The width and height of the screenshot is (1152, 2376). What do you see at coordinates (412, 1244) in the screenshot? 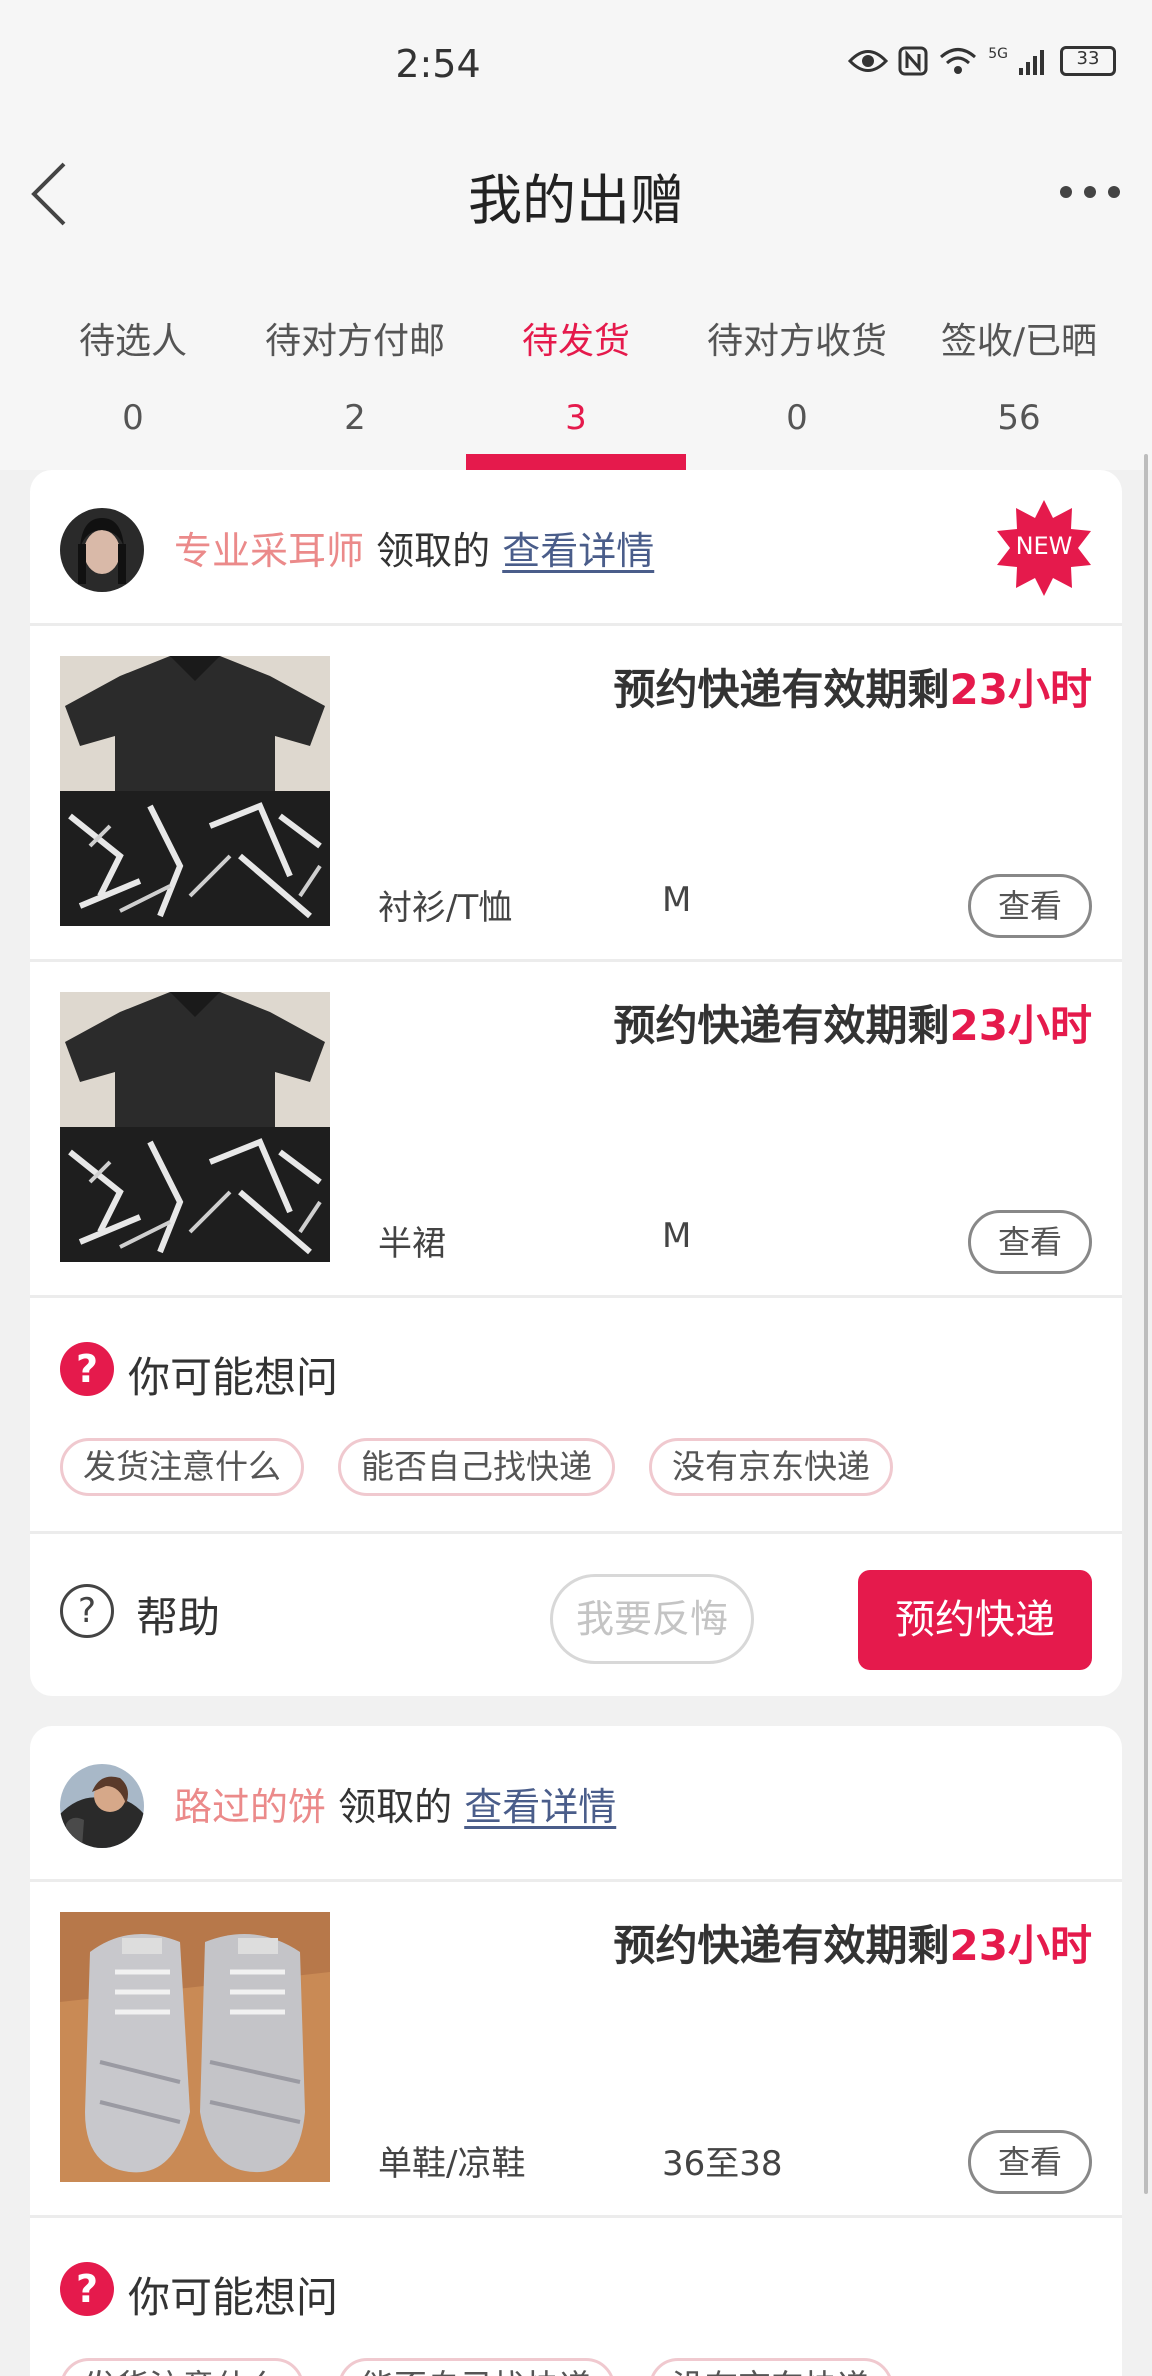
I see `item-category: 半裙` at bounding box center [412, 1244].